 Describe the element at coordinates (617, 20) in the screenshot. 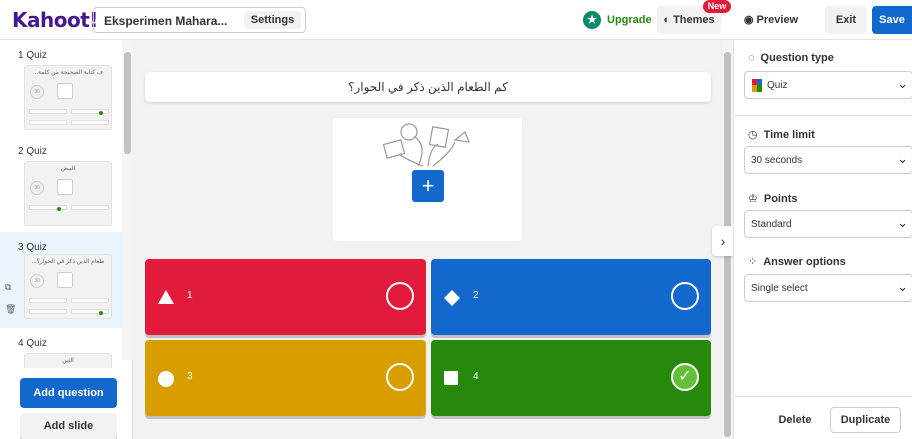

I see `upgrade-button: ★ Upgrade` at that location.